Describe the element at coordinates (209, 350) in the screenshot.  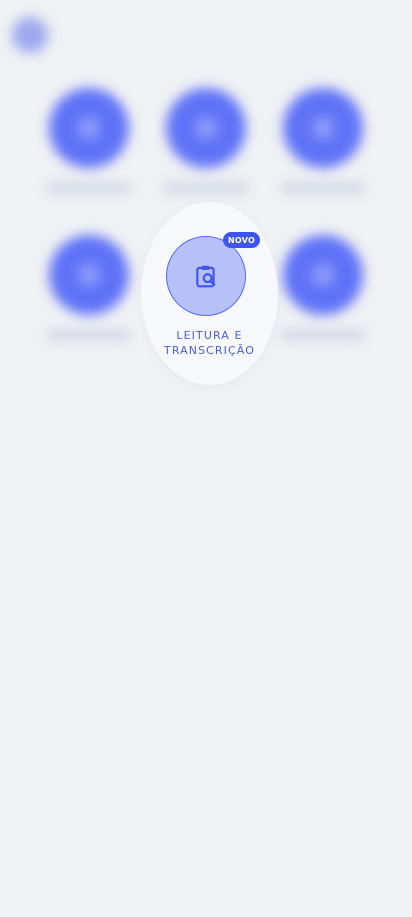
I see `focused-menu-item-label-line2: TRANSCRIÇÃO` at that location.